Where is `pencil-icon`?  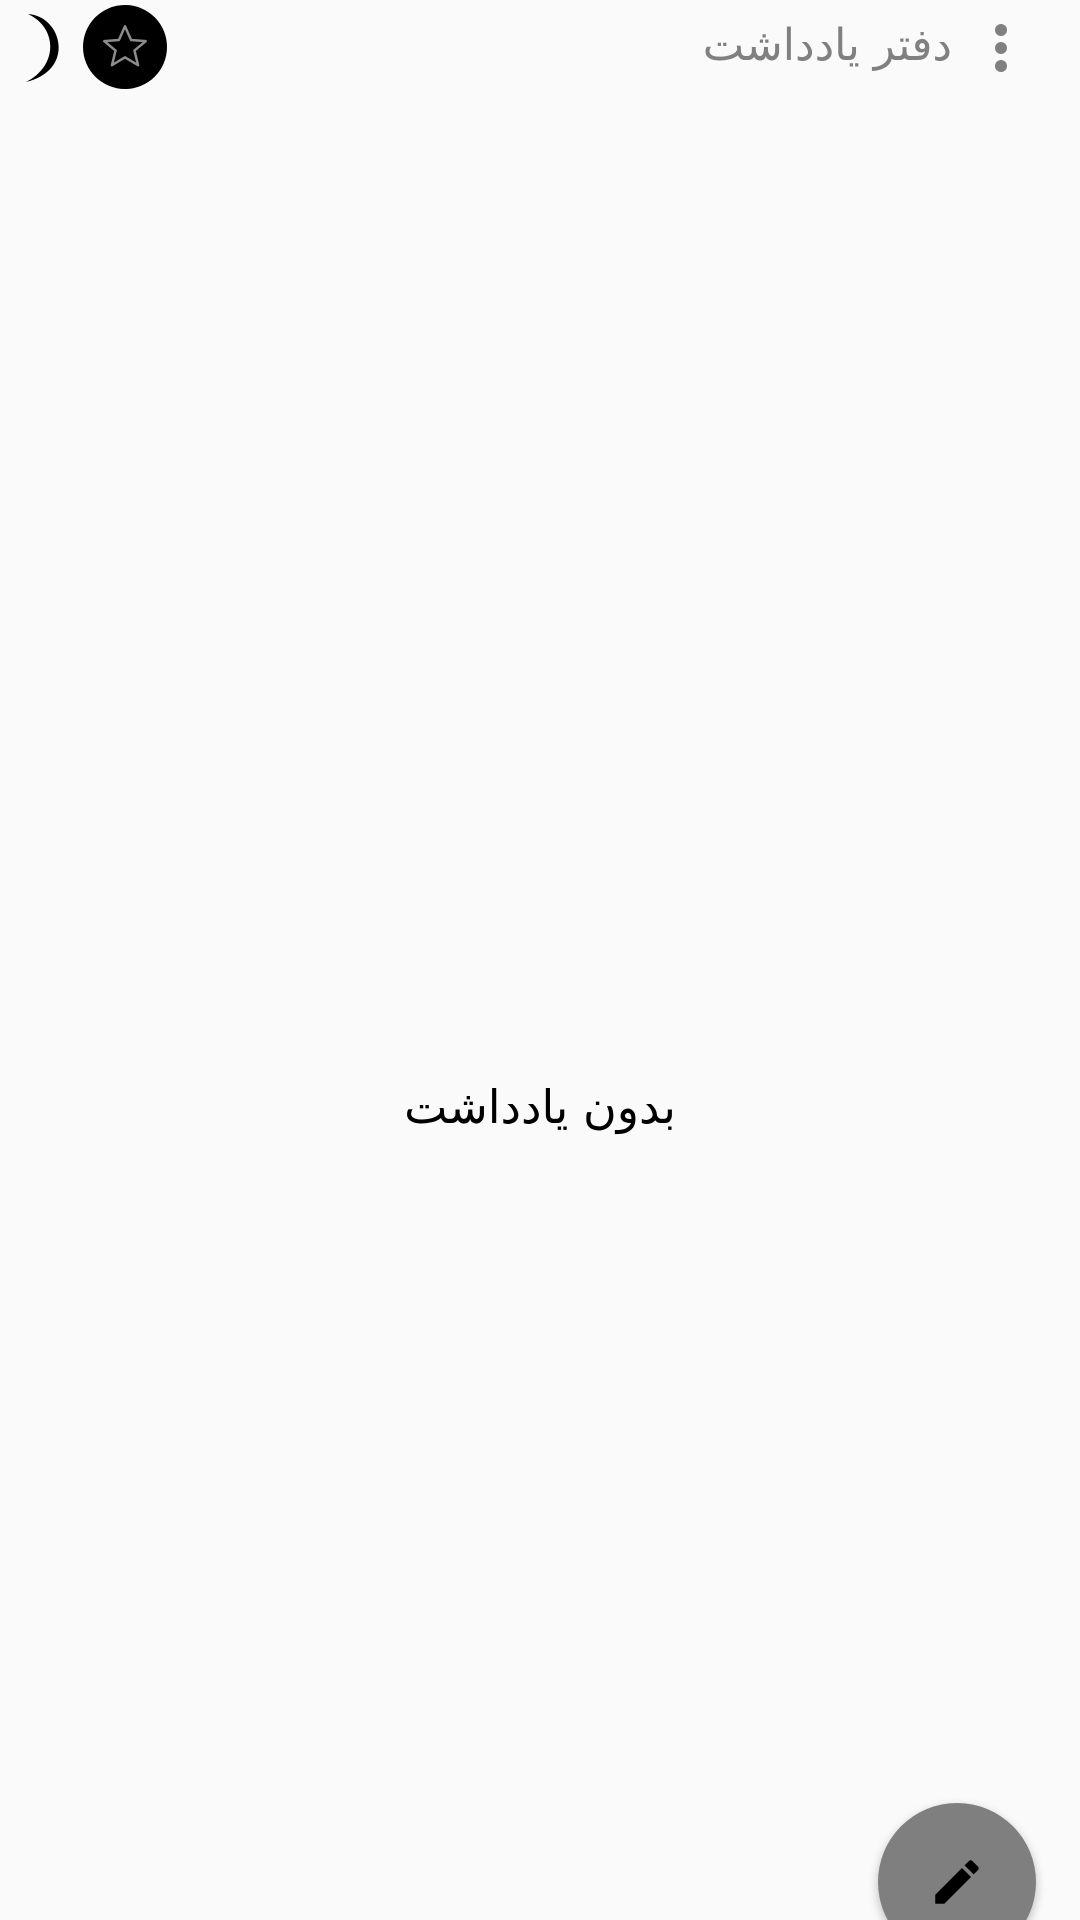
pencil-icon is located at coordinates (957, 1882).